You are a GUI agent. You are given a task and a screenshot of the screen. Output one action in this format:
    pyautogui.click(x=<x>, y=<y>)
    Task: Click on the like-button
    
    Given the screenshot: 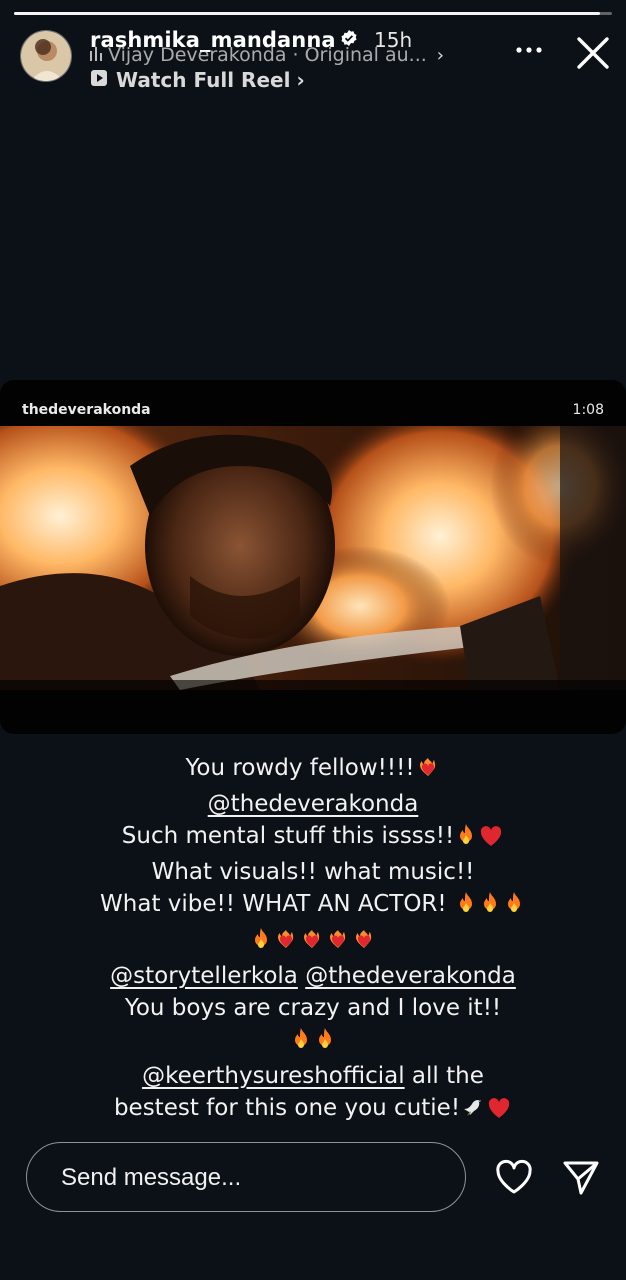 What is the action you would take?
    pyautogui.click(x=514, y=1177)
    